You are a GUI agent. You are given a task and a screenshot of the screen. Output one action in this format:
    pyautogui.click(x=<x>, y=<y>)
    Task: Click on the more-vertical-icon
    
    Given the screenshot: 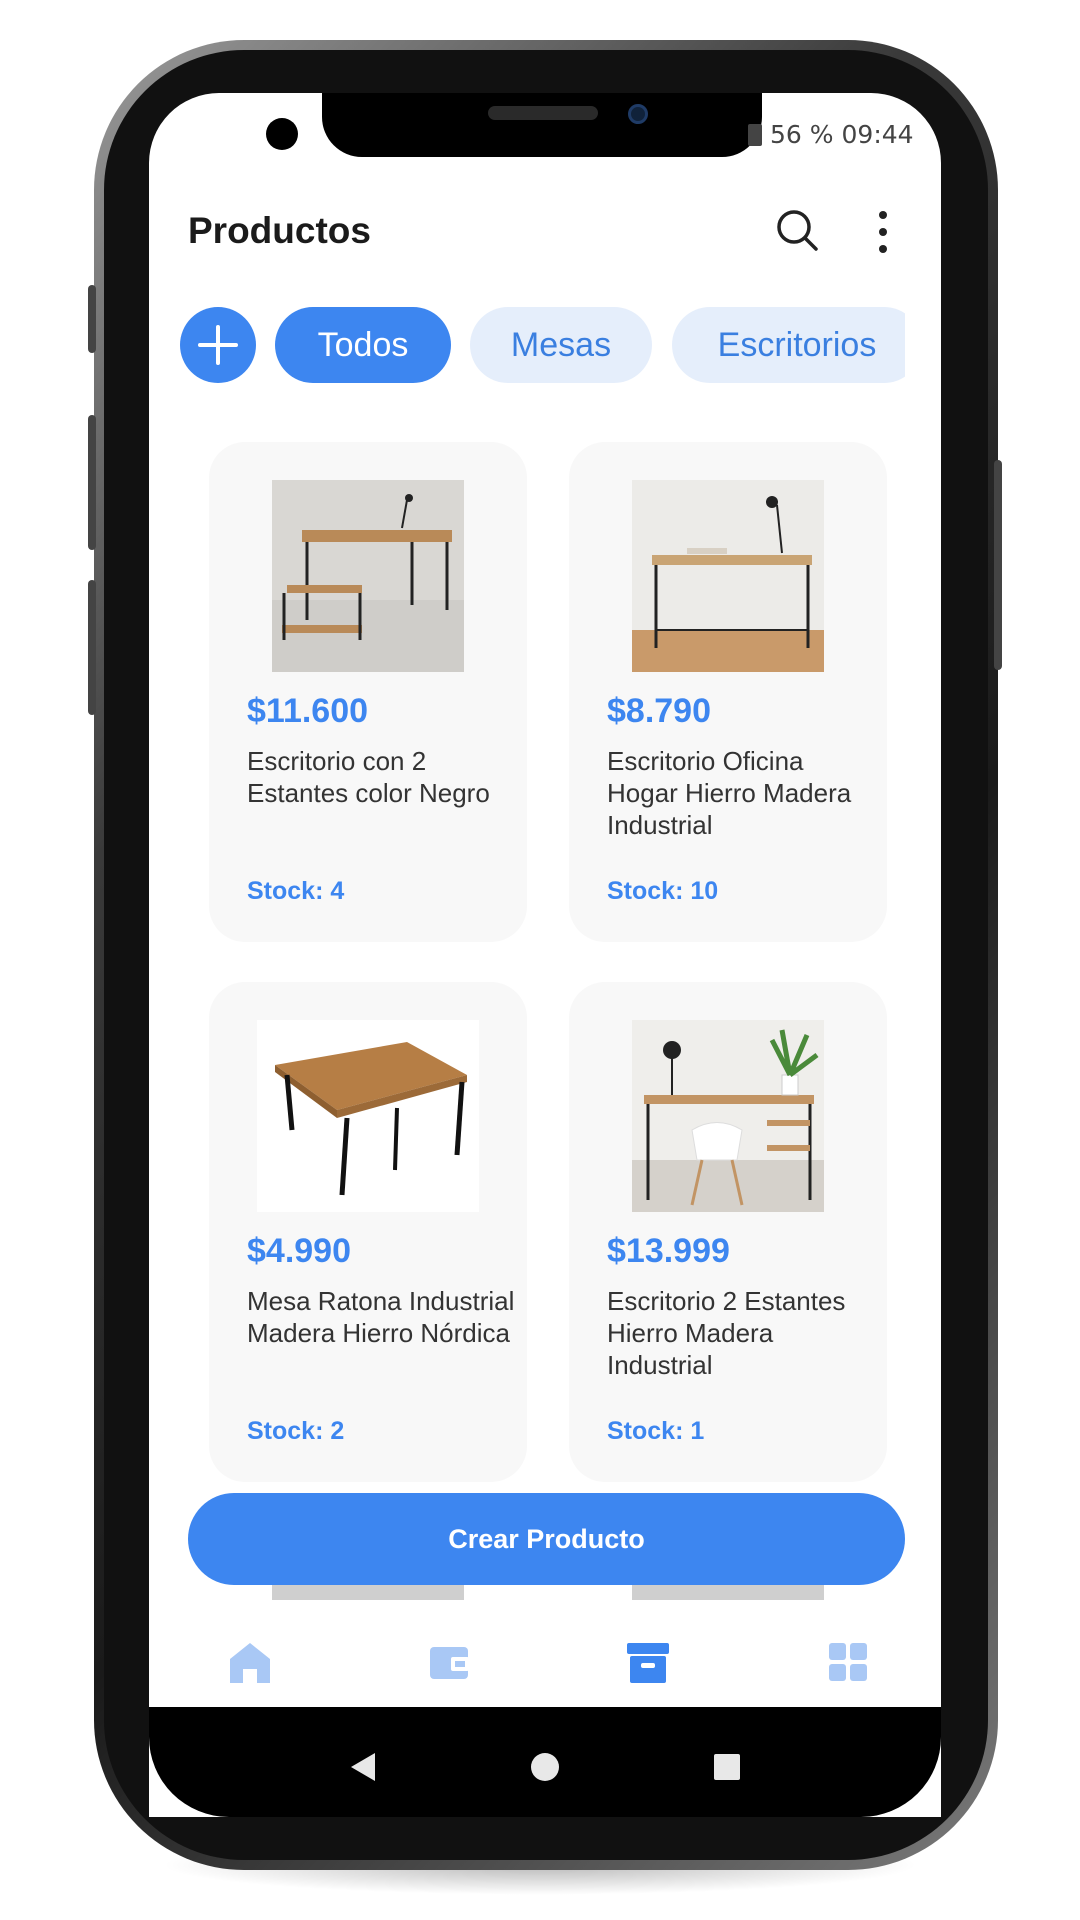 What is the action you would take?
    pyautogui.click(x=883, y=232)
    